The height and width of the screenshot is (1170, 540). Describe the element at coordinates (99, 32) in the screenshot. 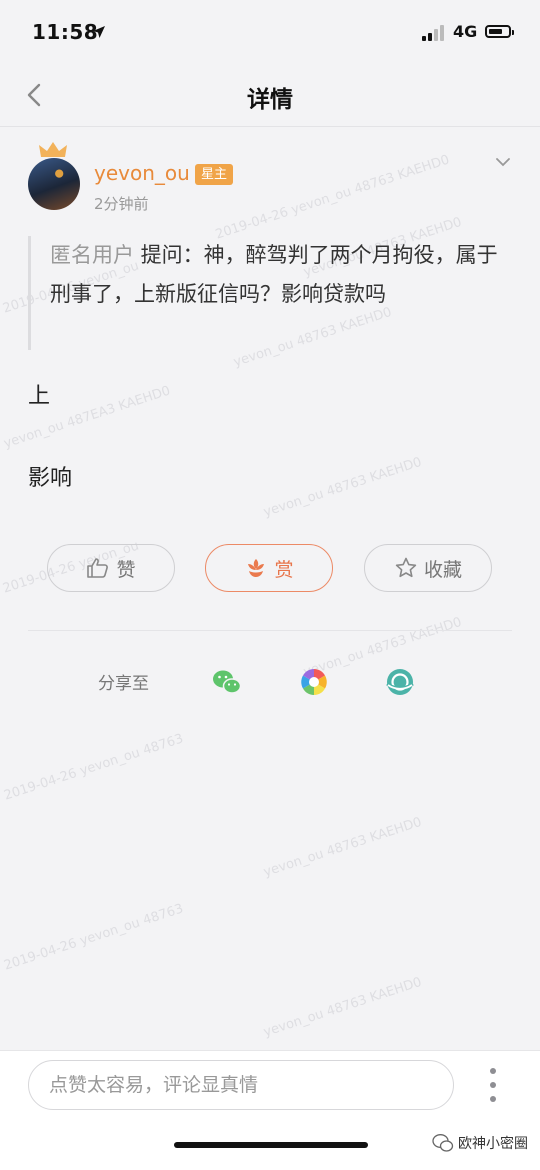

I see `location-arrow-icon` at that location.